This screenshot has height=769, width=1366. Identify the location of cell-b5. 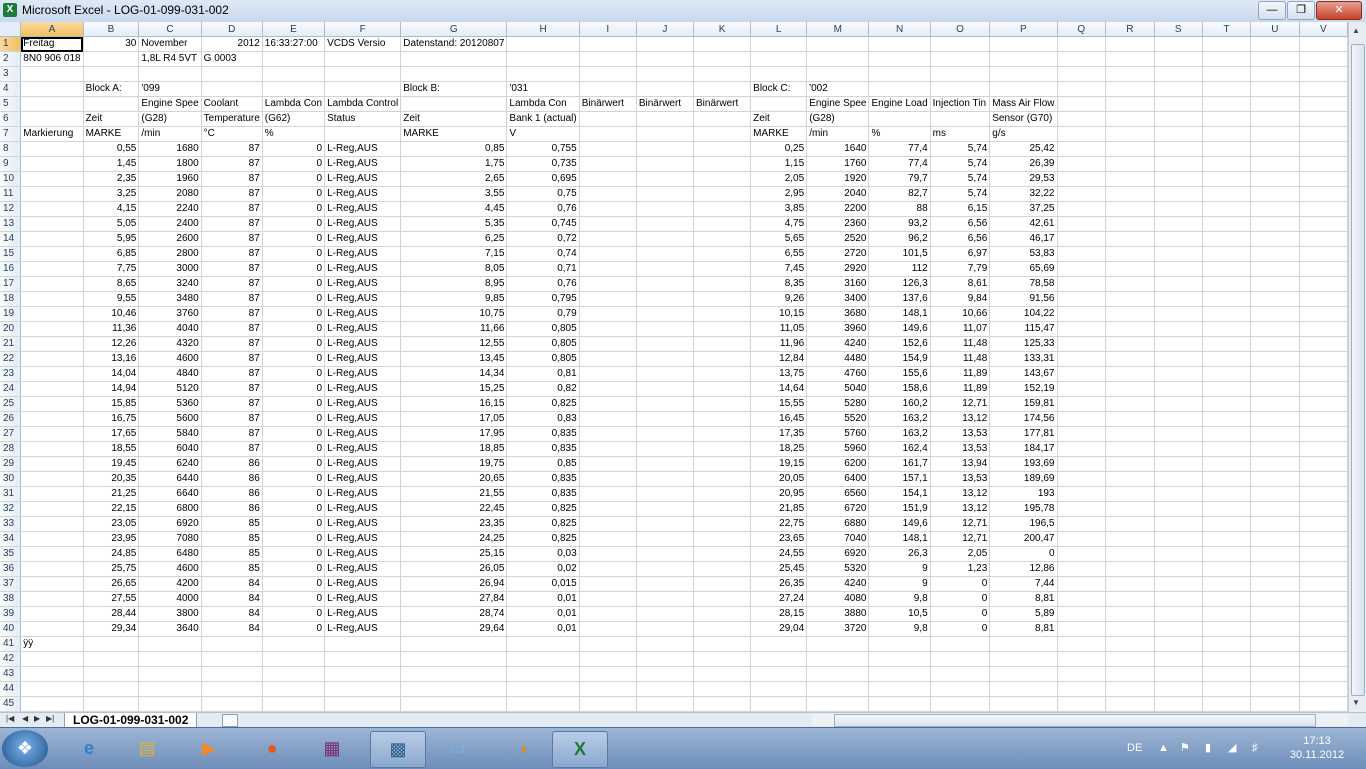
(111, 104).